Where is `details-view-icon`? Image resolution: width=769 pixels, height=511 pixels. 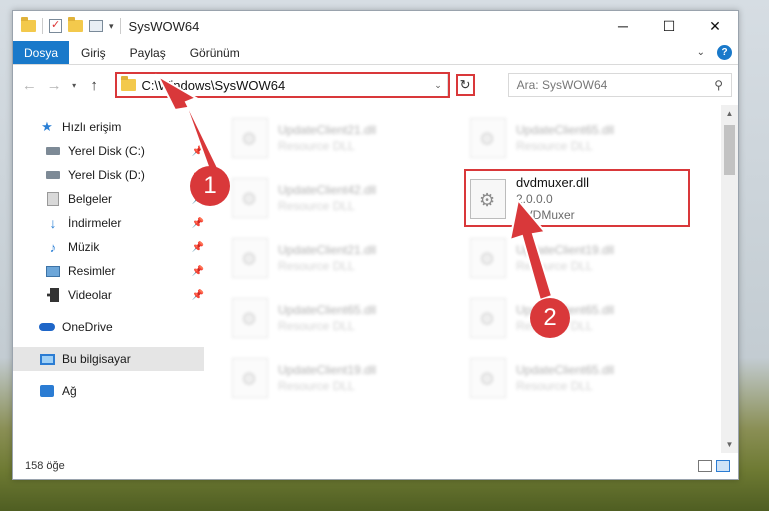 details-view-icon is located at coordinates (705, 466).